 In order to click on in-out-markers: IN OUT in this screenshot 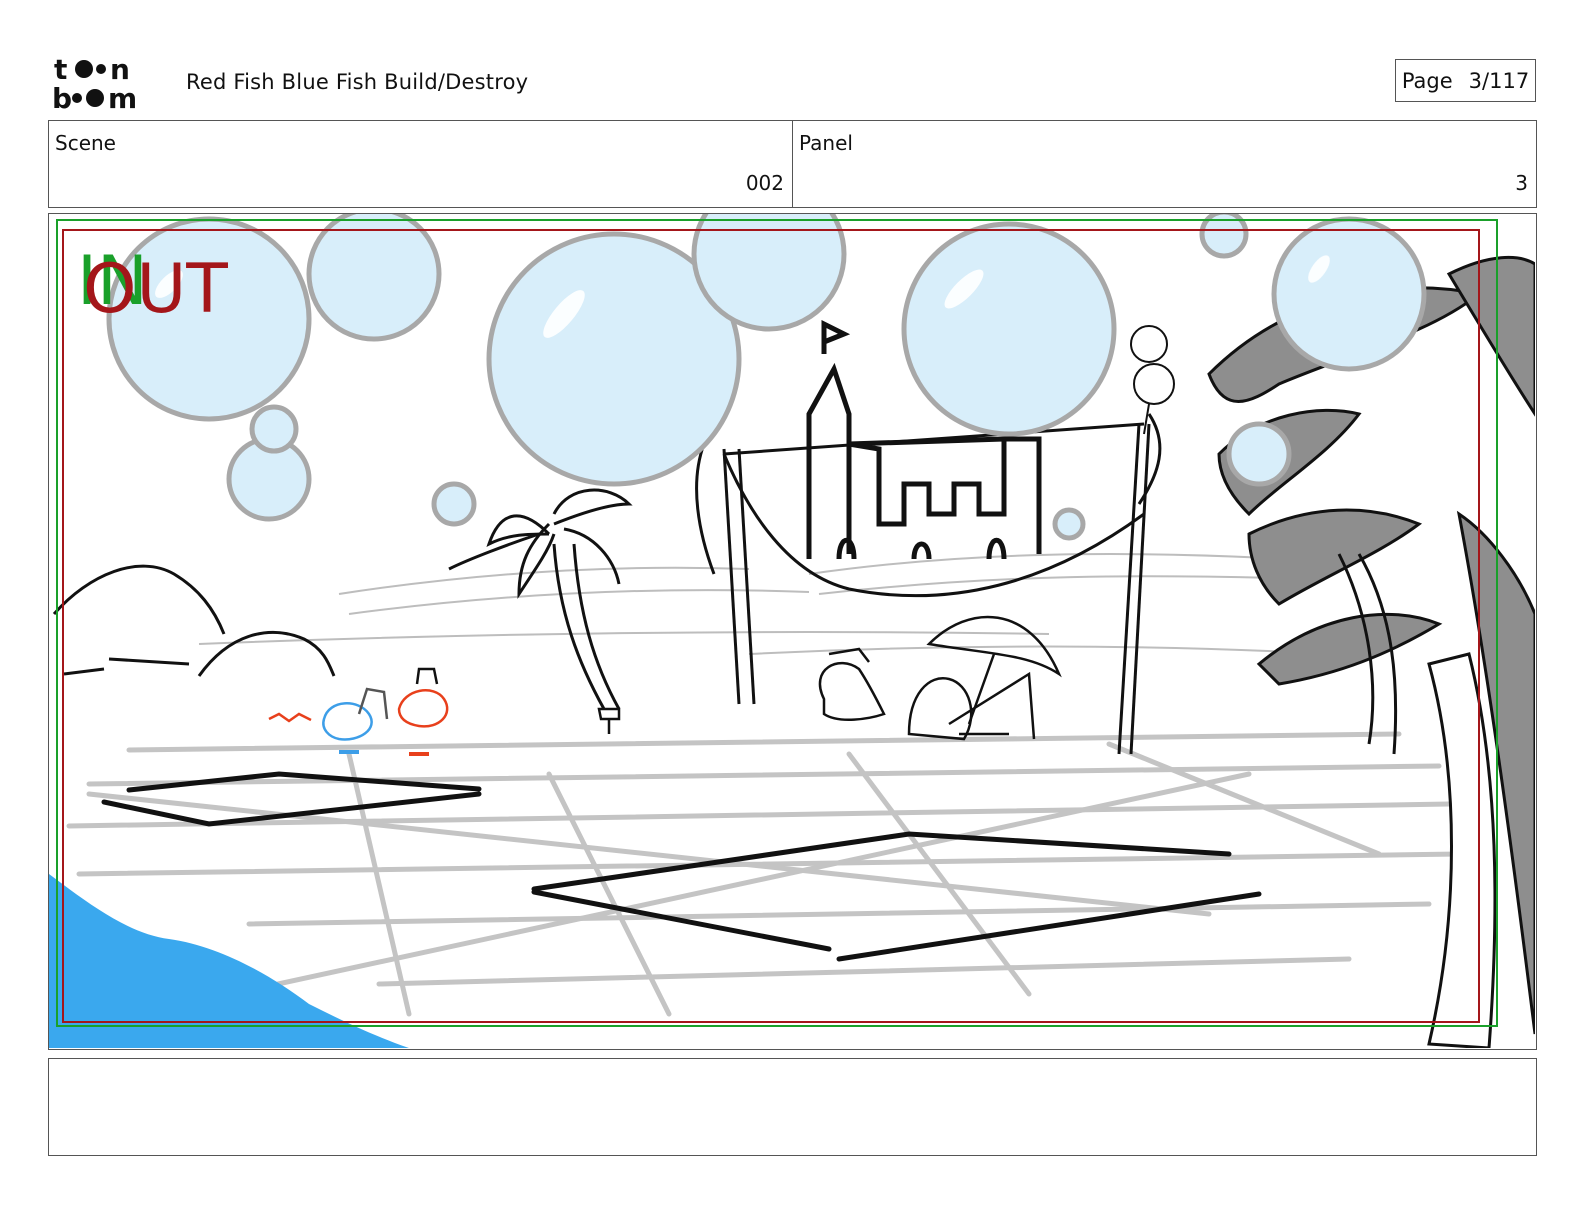, I will do `click(162, 282)`.